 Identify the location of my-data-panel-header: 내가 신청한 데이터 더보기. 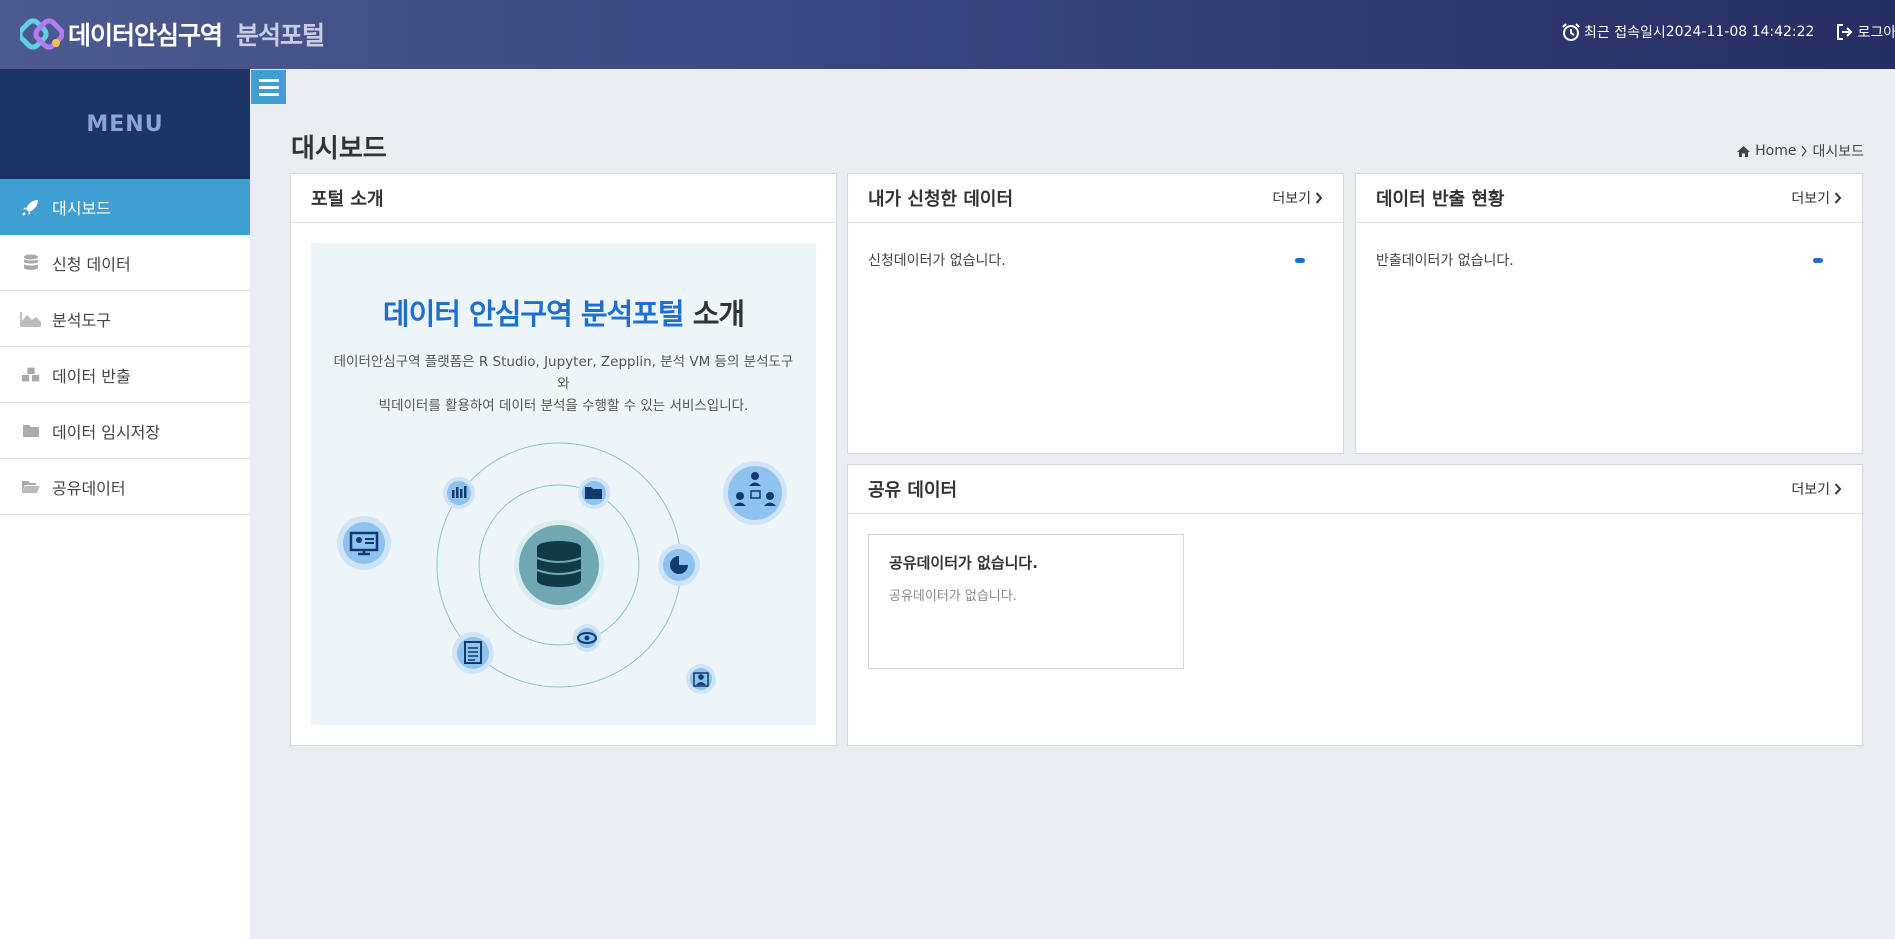
(1095, 198).